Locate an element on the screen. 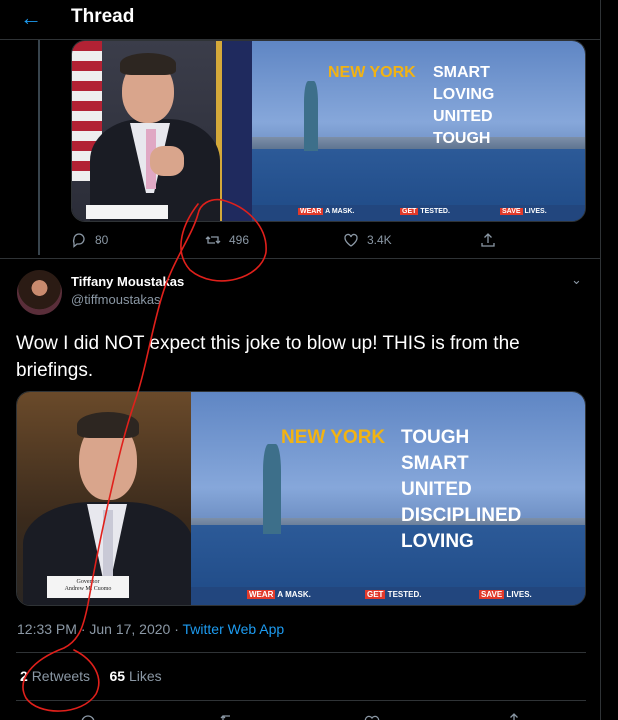 The width and height of the screenshot is (618, 720). retweets-link: 2 Retweets is located at coordinates (55, 676).